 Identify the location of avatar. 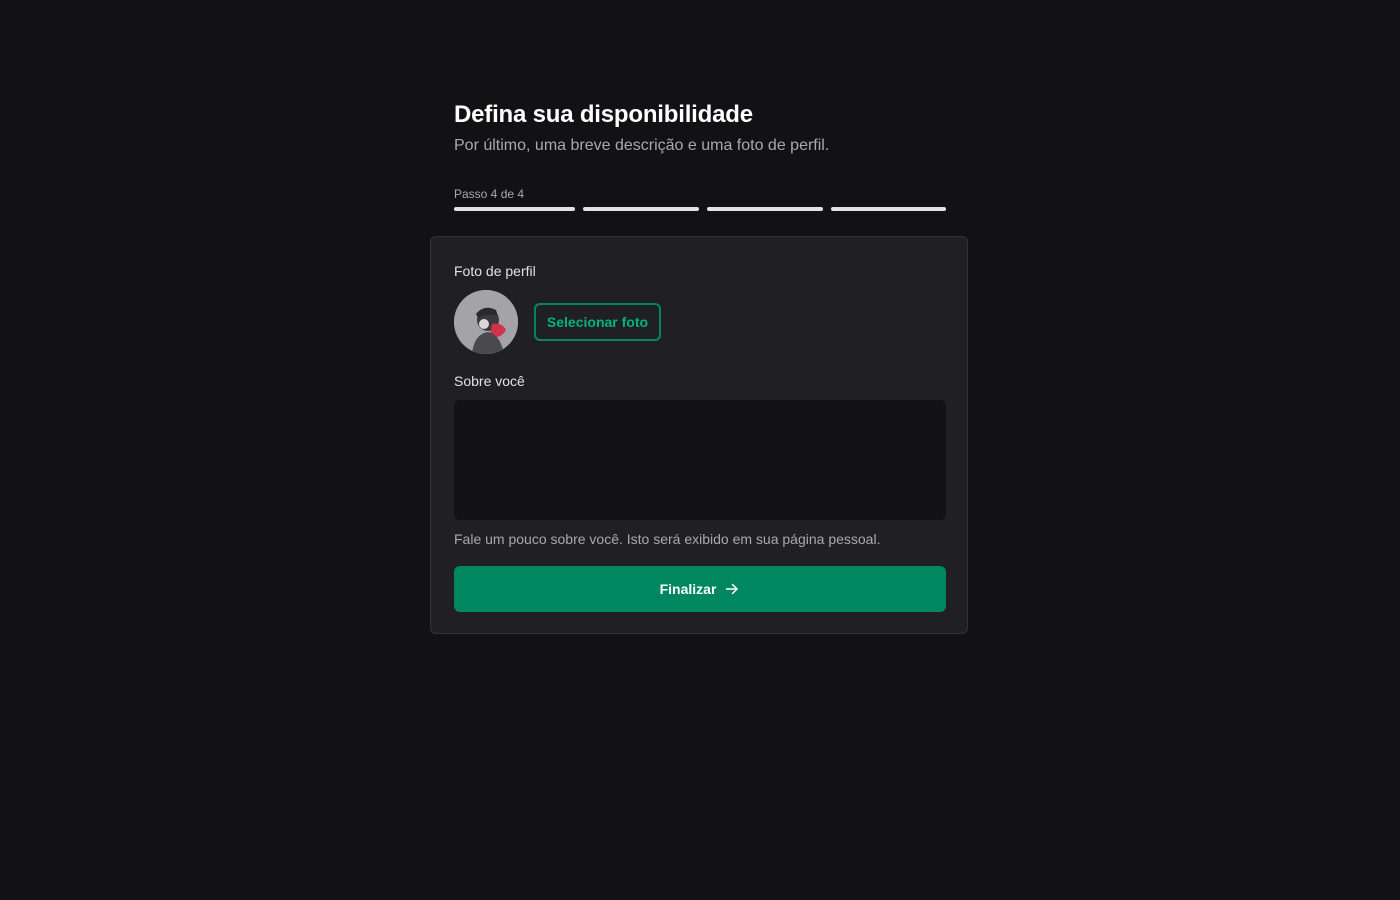
(486, 322).